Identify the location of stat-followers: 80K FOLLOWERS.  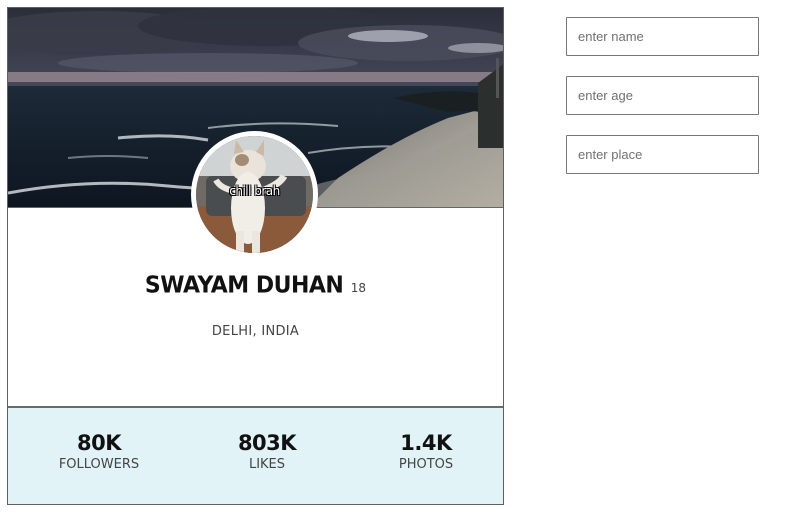
(99, 452).